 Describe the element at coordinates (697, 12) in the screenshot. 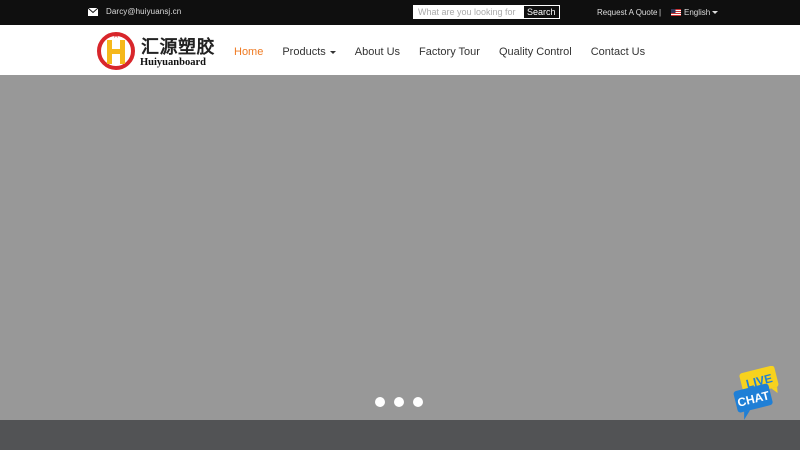

I see `language-label: English` at that location.